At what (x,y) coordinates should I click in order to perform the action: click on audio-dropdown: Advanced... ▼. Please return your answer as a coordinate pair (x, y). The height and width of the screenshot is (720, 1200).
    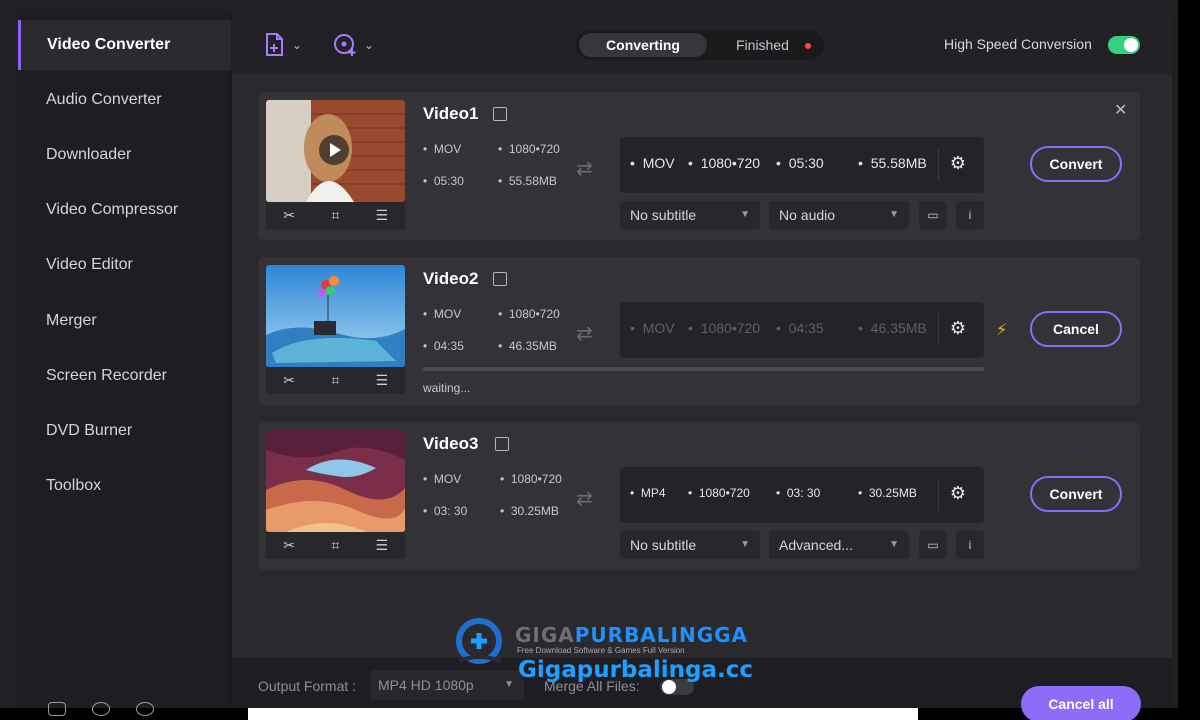
    Looking at the image, I should click on (839, 545).